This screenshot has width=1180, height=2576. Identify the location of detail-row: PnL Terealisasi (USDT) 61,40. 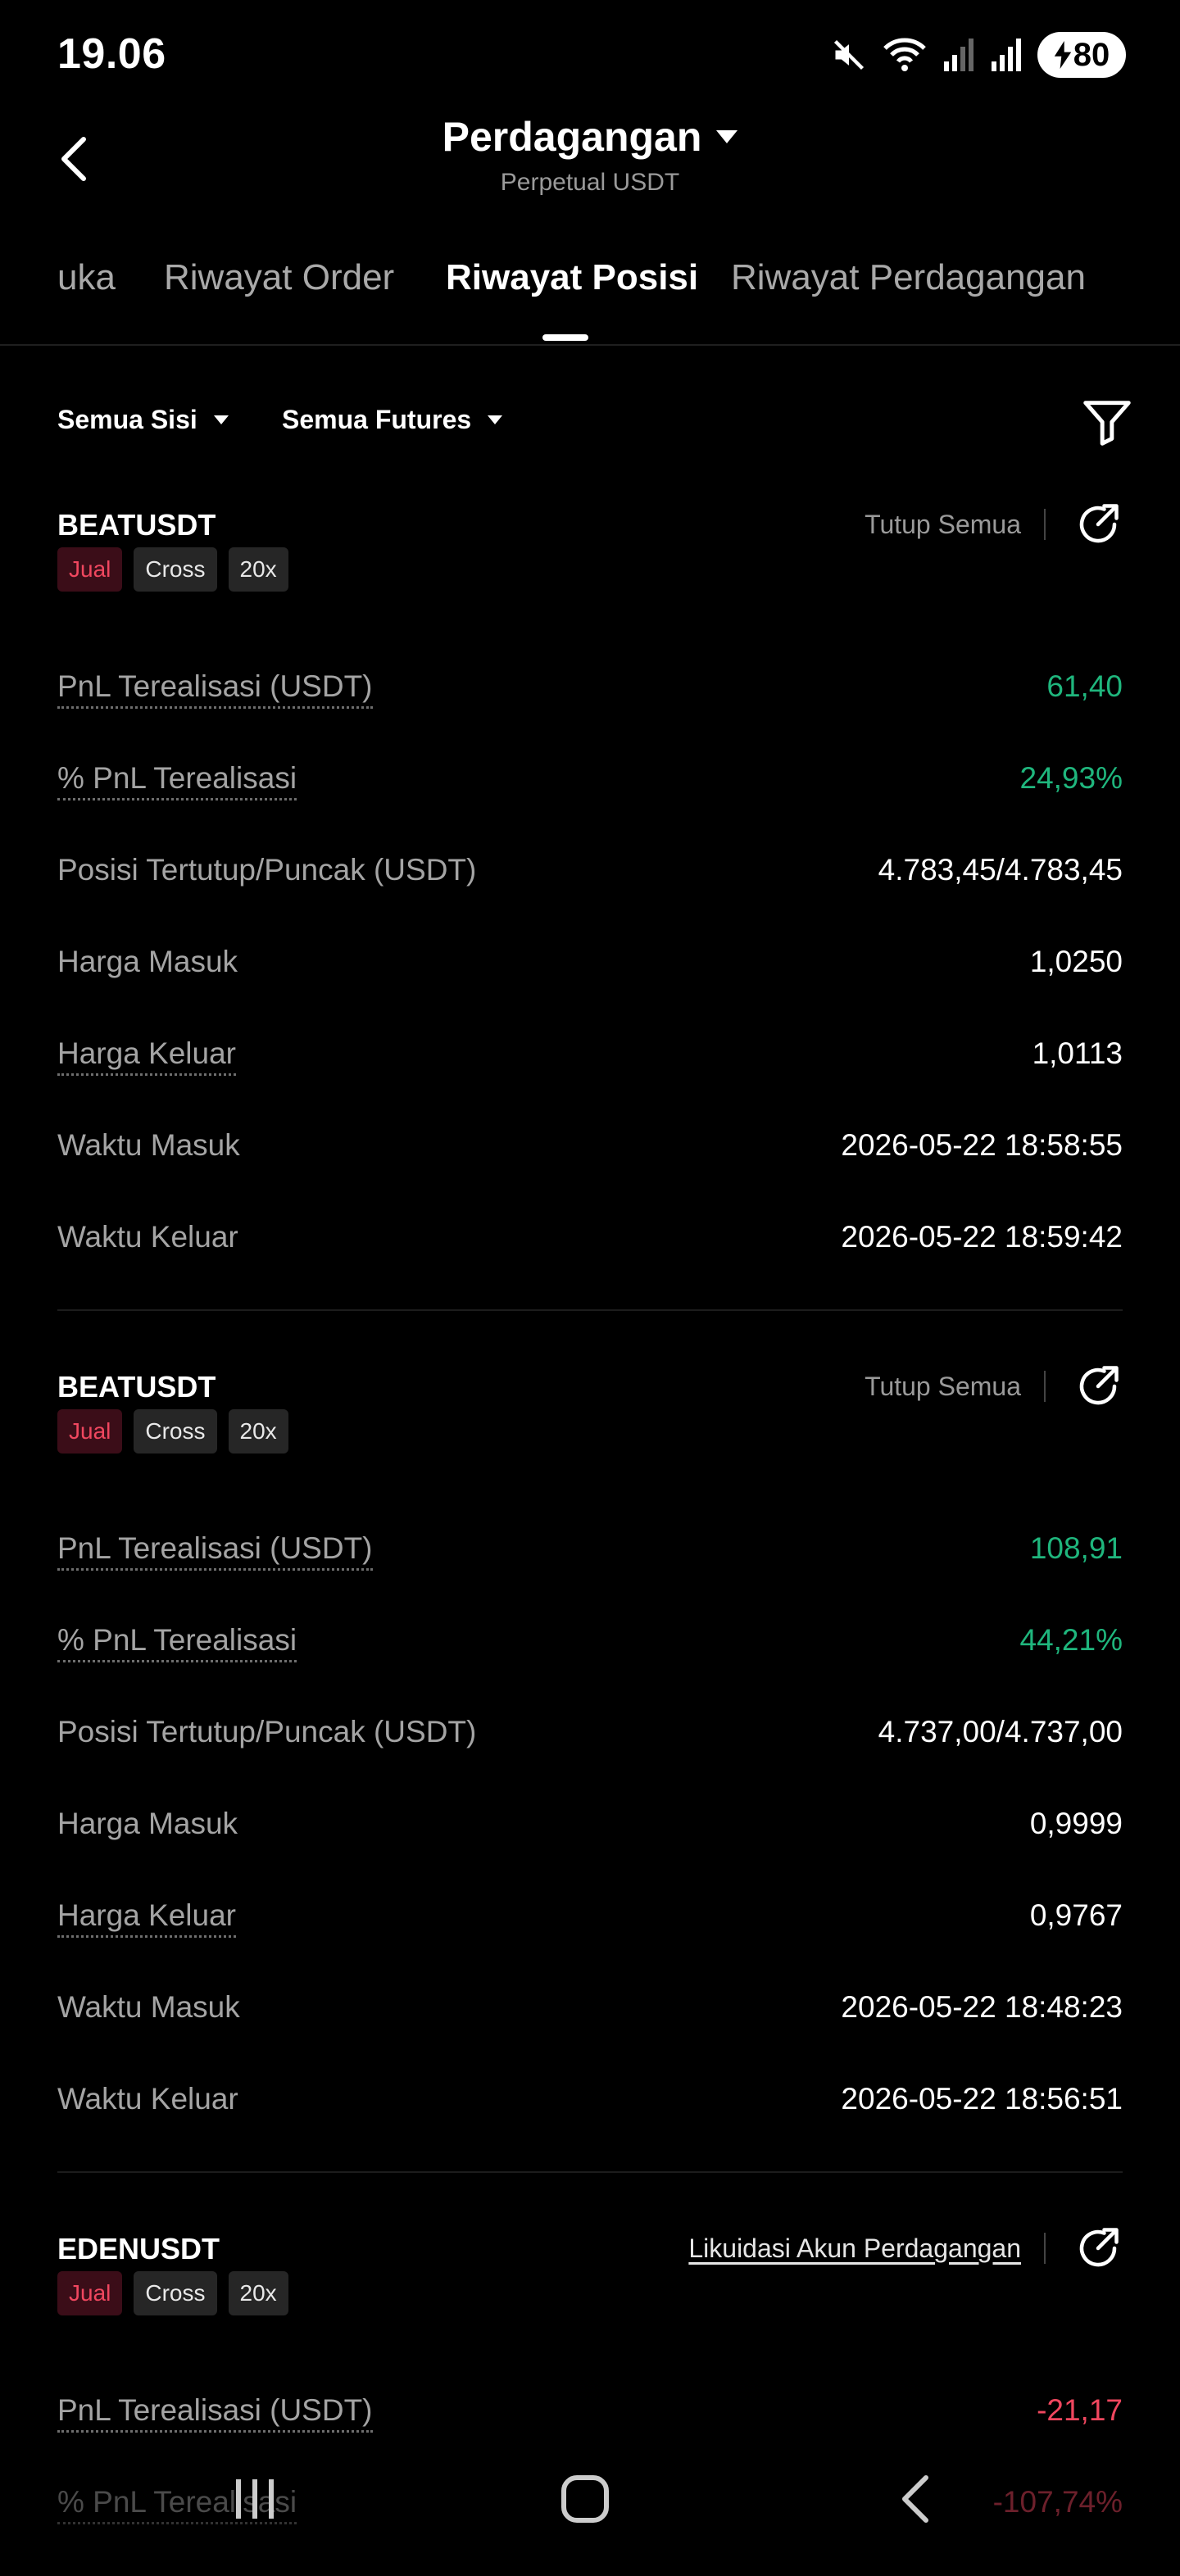
(590, 714).